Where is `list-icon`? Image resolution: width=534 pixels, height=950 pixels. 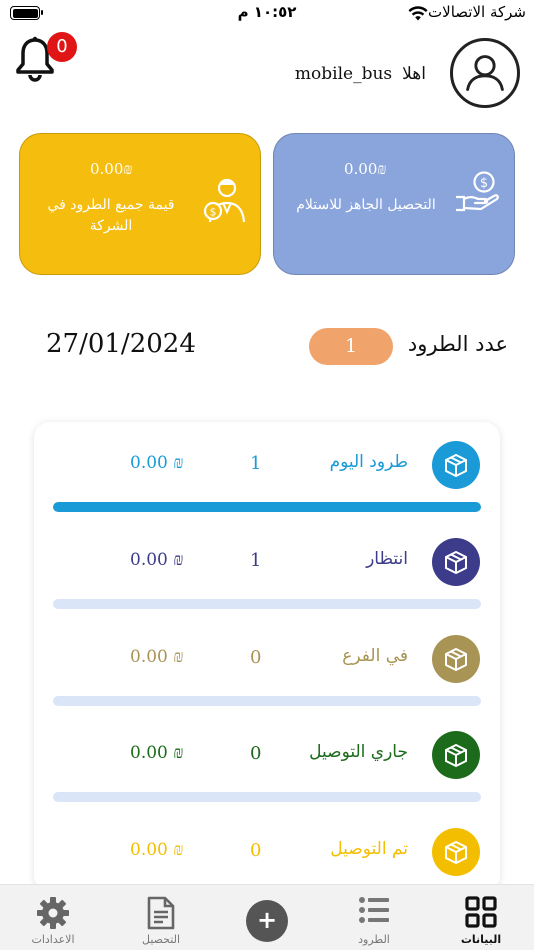
list-icon is located at coordinates (374, 910).